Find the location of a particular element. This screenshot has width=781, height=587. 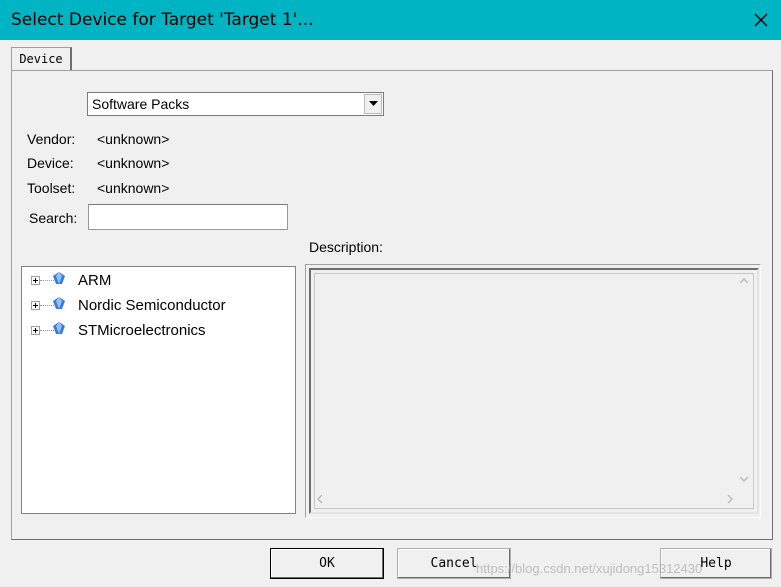

close-button is located at coordinates (760, 20).